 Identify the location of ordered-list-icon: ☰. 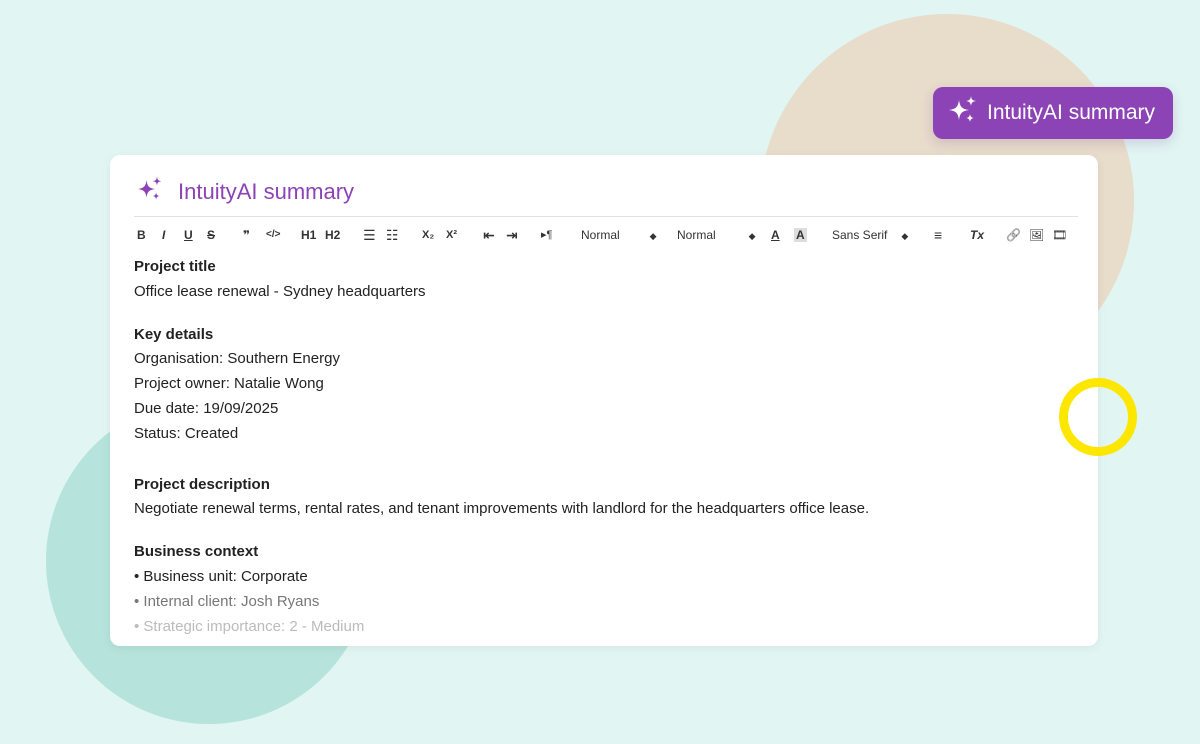
(369, 235).